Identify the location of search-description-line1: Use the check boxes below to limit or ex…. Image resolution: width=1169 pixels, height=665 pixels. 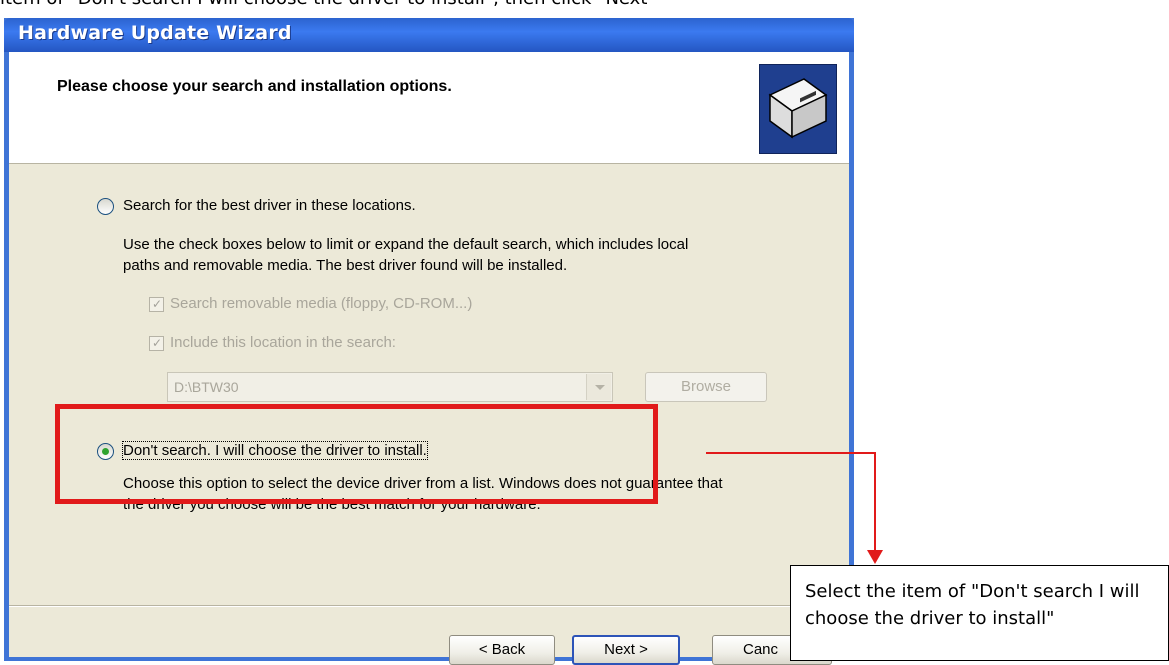
(406, 244).